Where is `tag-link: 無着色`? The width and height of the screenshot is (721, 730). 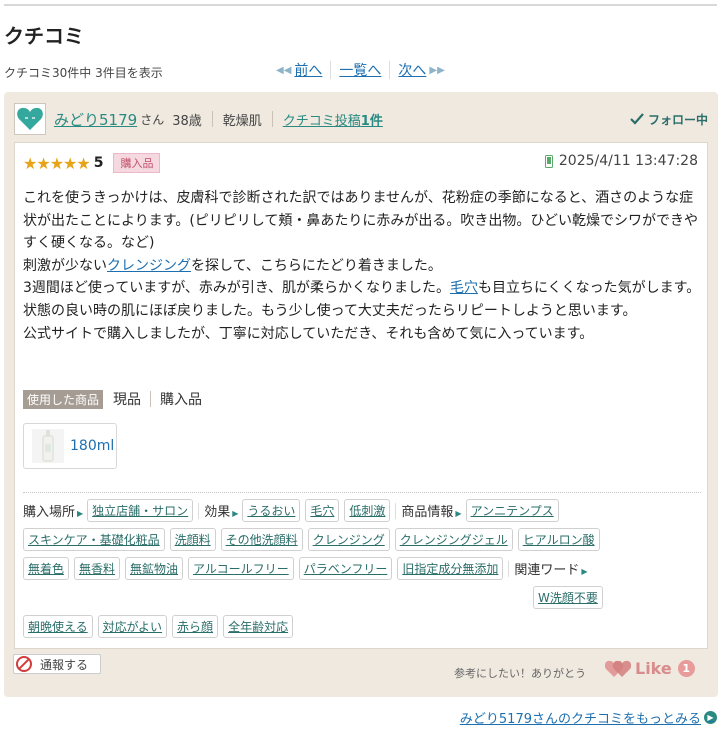 tag-link: 無着色 is located at coordinates (46, 568).